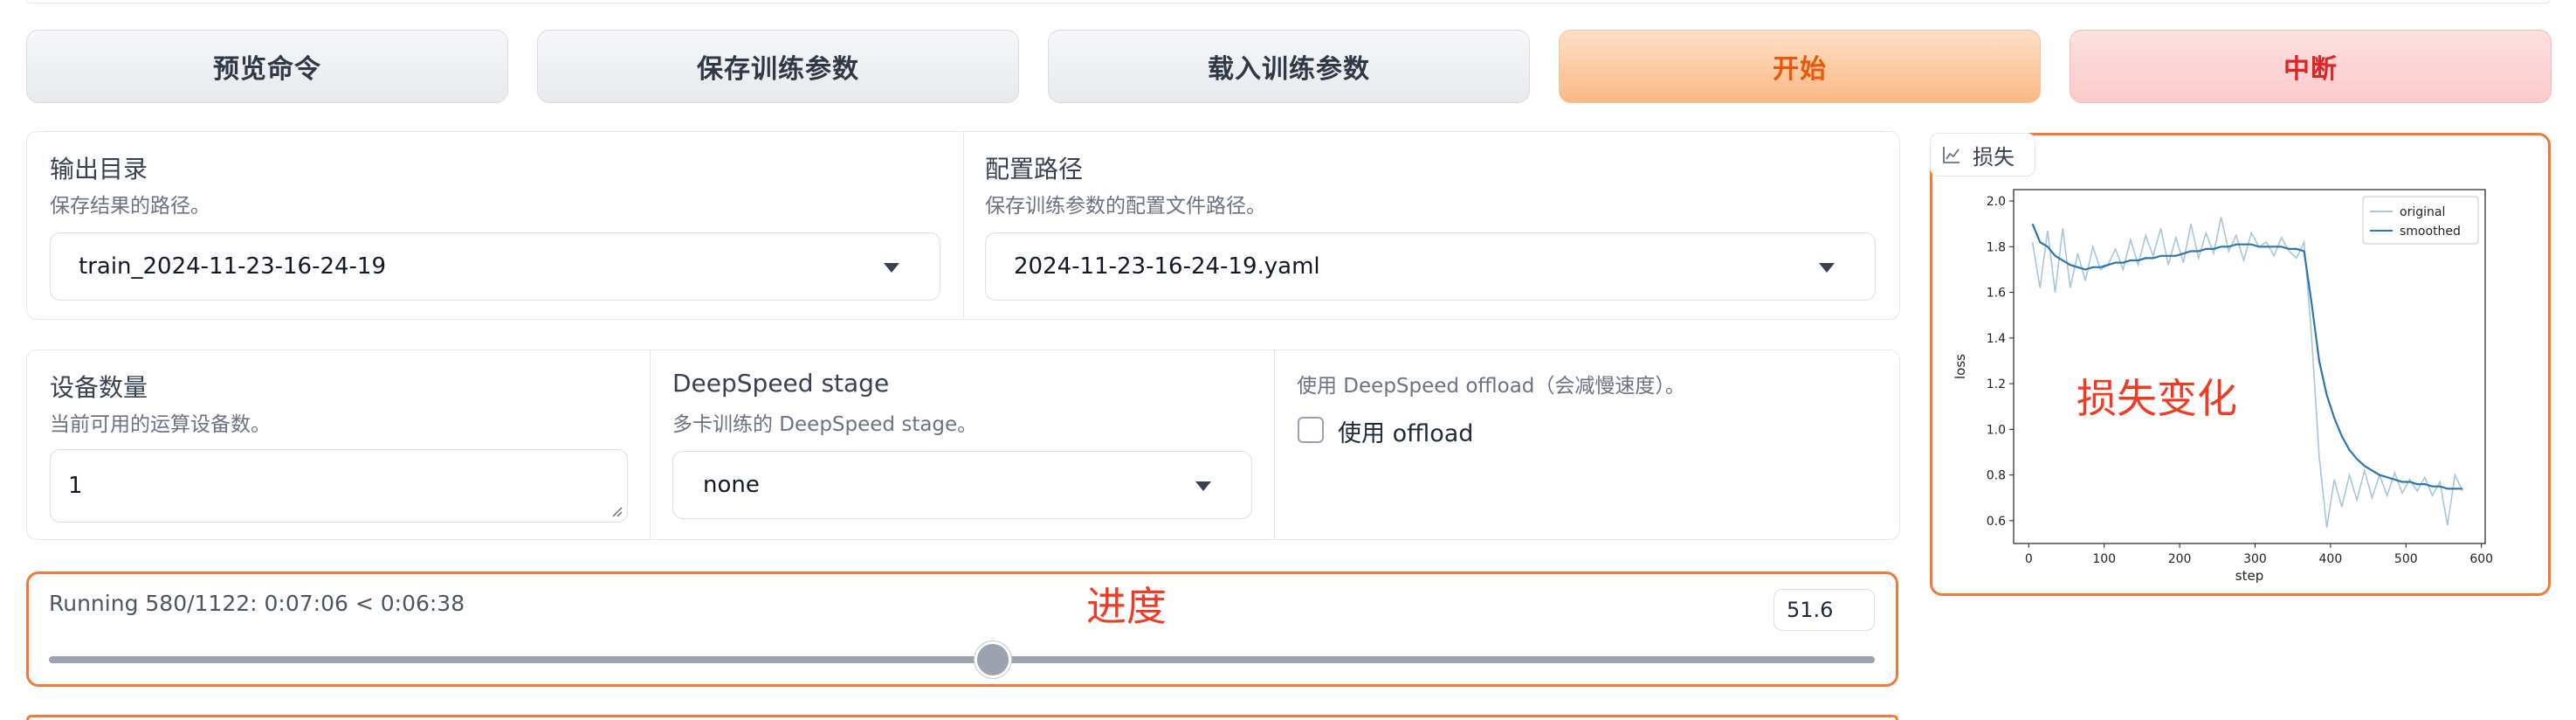 The image size is (2576, 720). I want to click on ds-stage-info: 多卡训练的 DeepSpeed stage。, so click(825, 424).